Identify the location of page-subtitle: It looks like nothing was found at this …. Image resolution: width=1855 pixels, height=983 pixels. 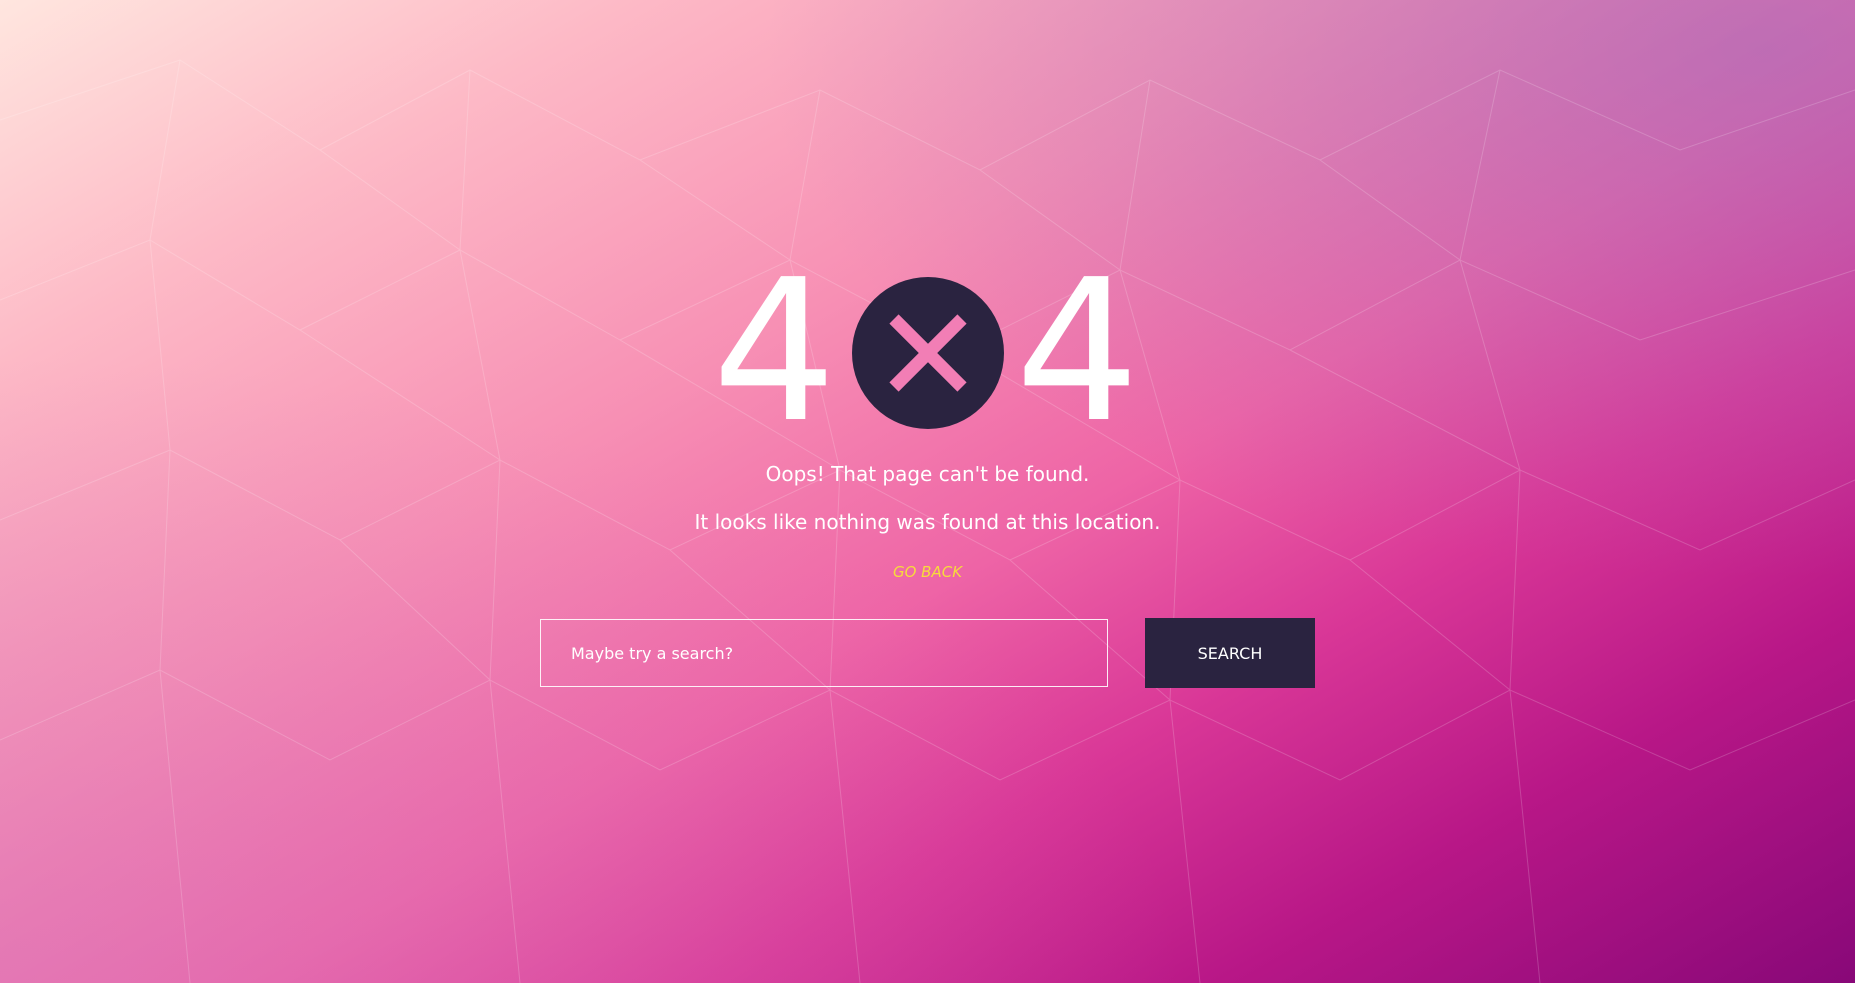
(927, 522).